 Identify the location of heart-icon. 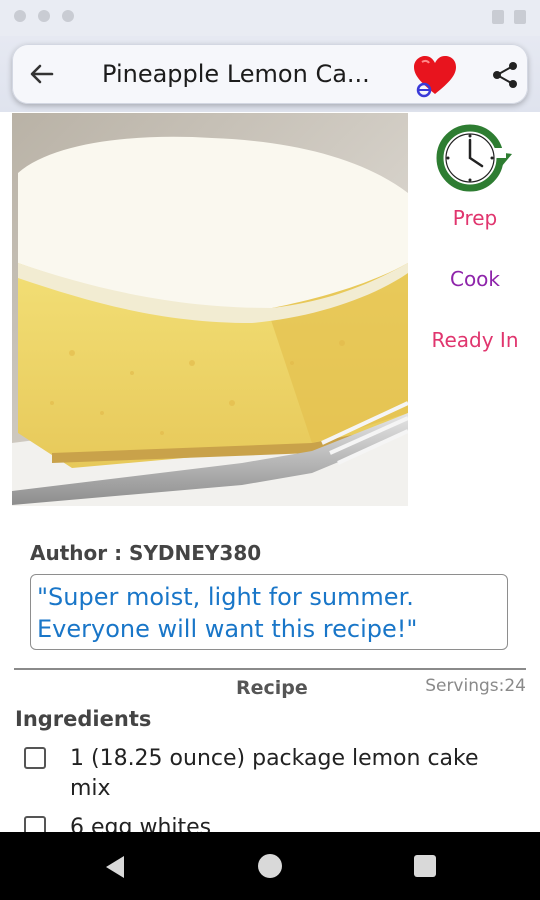
(435, 77).